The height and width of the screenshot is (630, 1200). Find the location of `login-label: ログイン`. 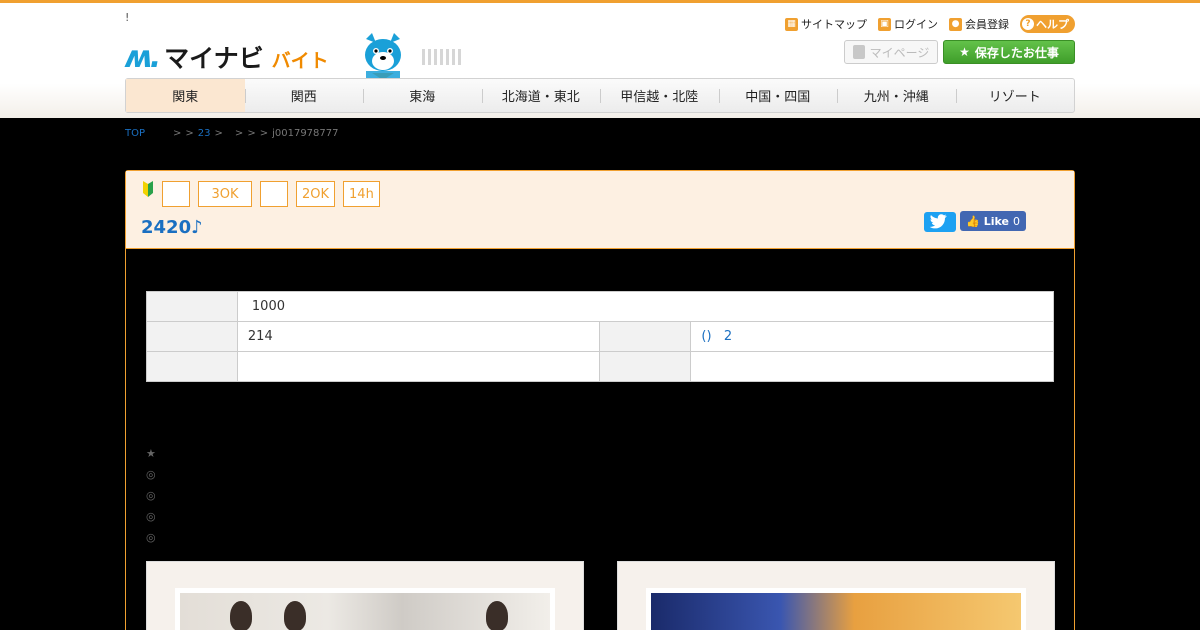

login-label: ログイン is located at coordinates (916, 24).